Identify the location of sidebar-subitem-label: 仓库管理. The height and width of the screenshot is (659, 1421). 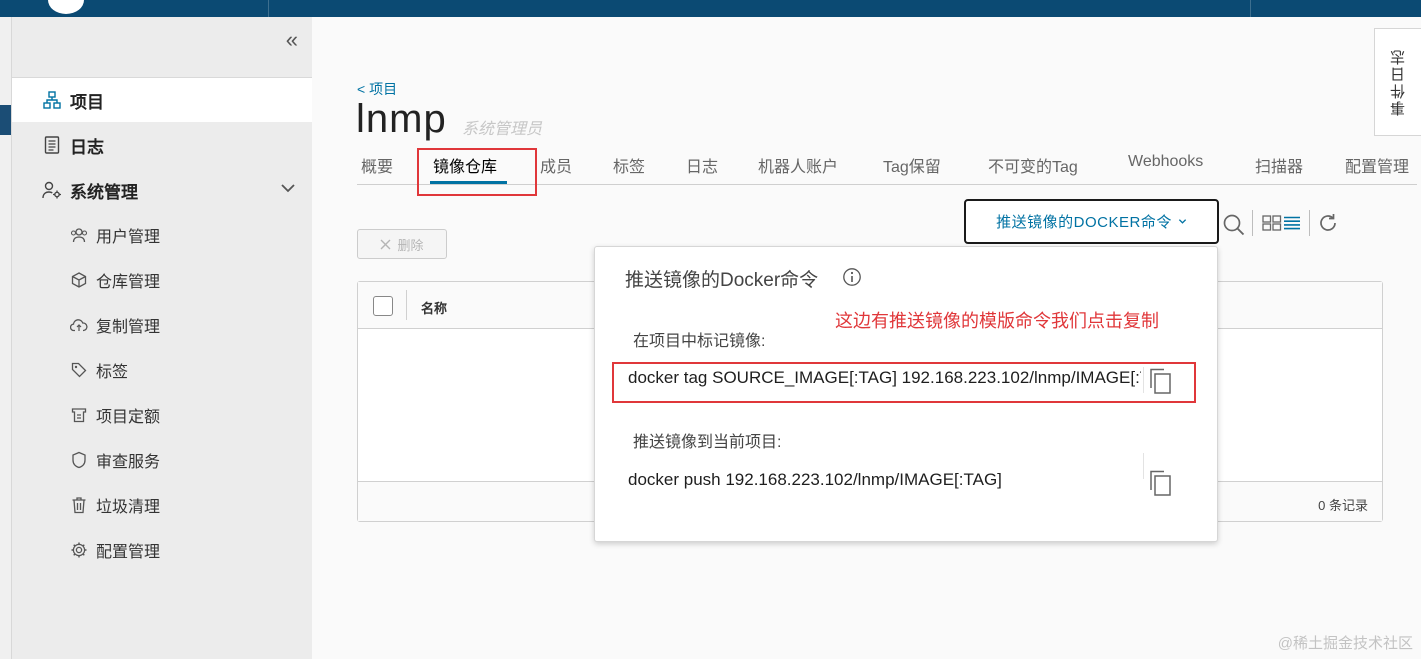
(128, 282).